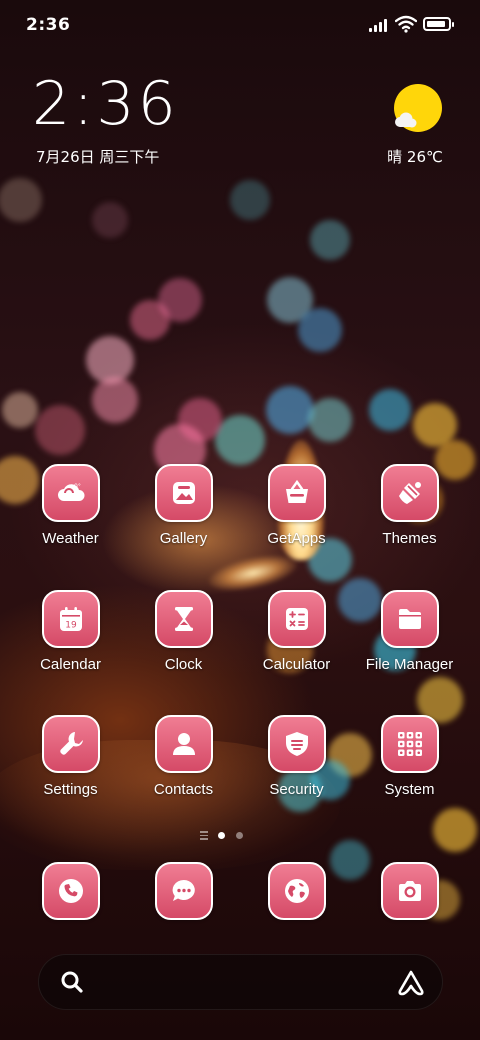 This screenshot has width=480, height=1040. I want to click on hourglass-icon, so click(183, 619).